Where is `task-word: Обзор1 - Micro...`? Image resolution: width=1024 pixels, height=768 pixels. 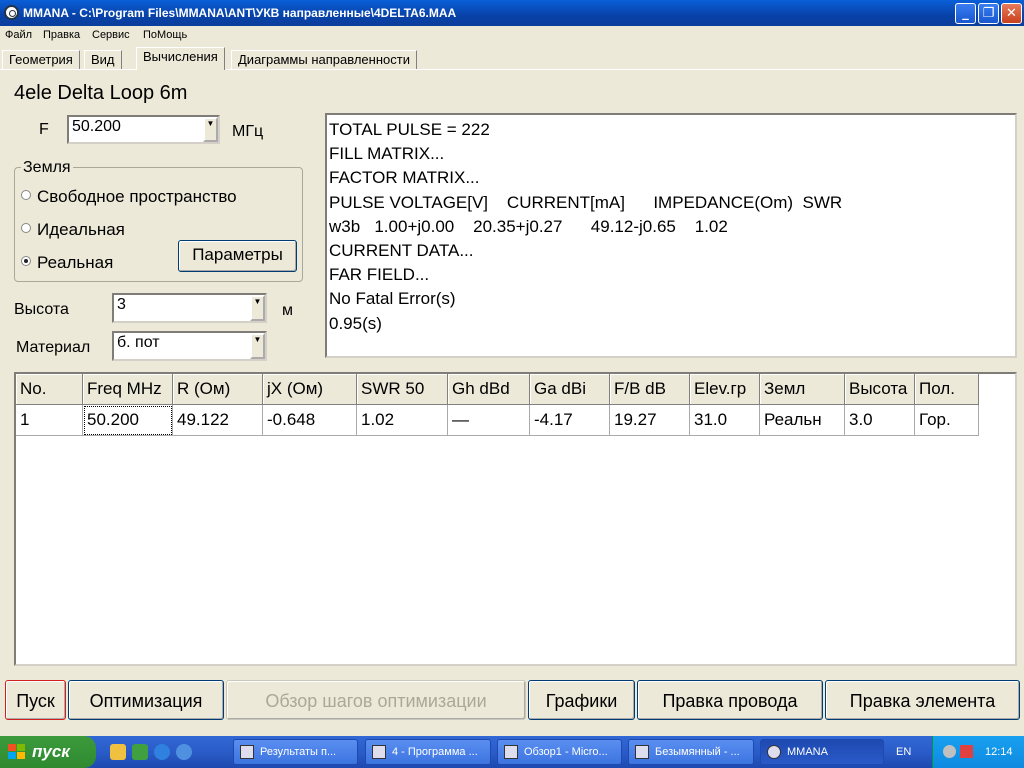 task-word: Обзор1 - Micro... is located at coordinates (559, 752).